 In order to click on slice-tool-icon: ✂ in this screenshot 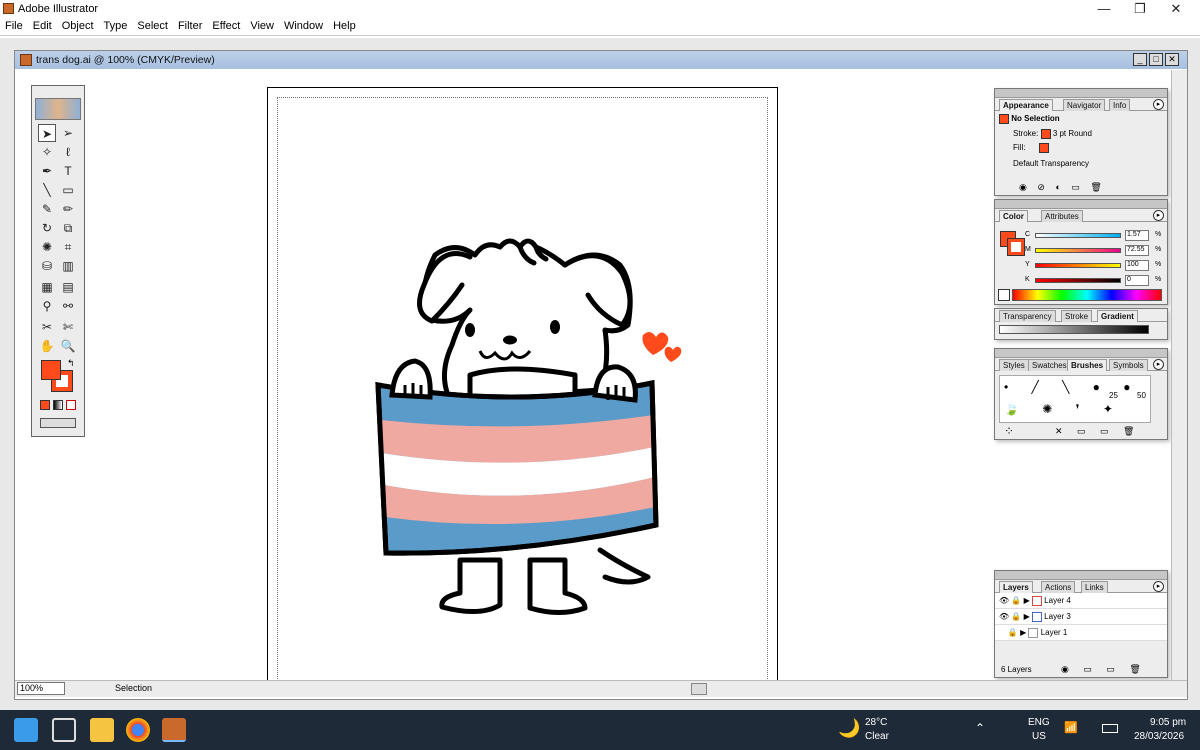, I will do `click(47, 327)`.